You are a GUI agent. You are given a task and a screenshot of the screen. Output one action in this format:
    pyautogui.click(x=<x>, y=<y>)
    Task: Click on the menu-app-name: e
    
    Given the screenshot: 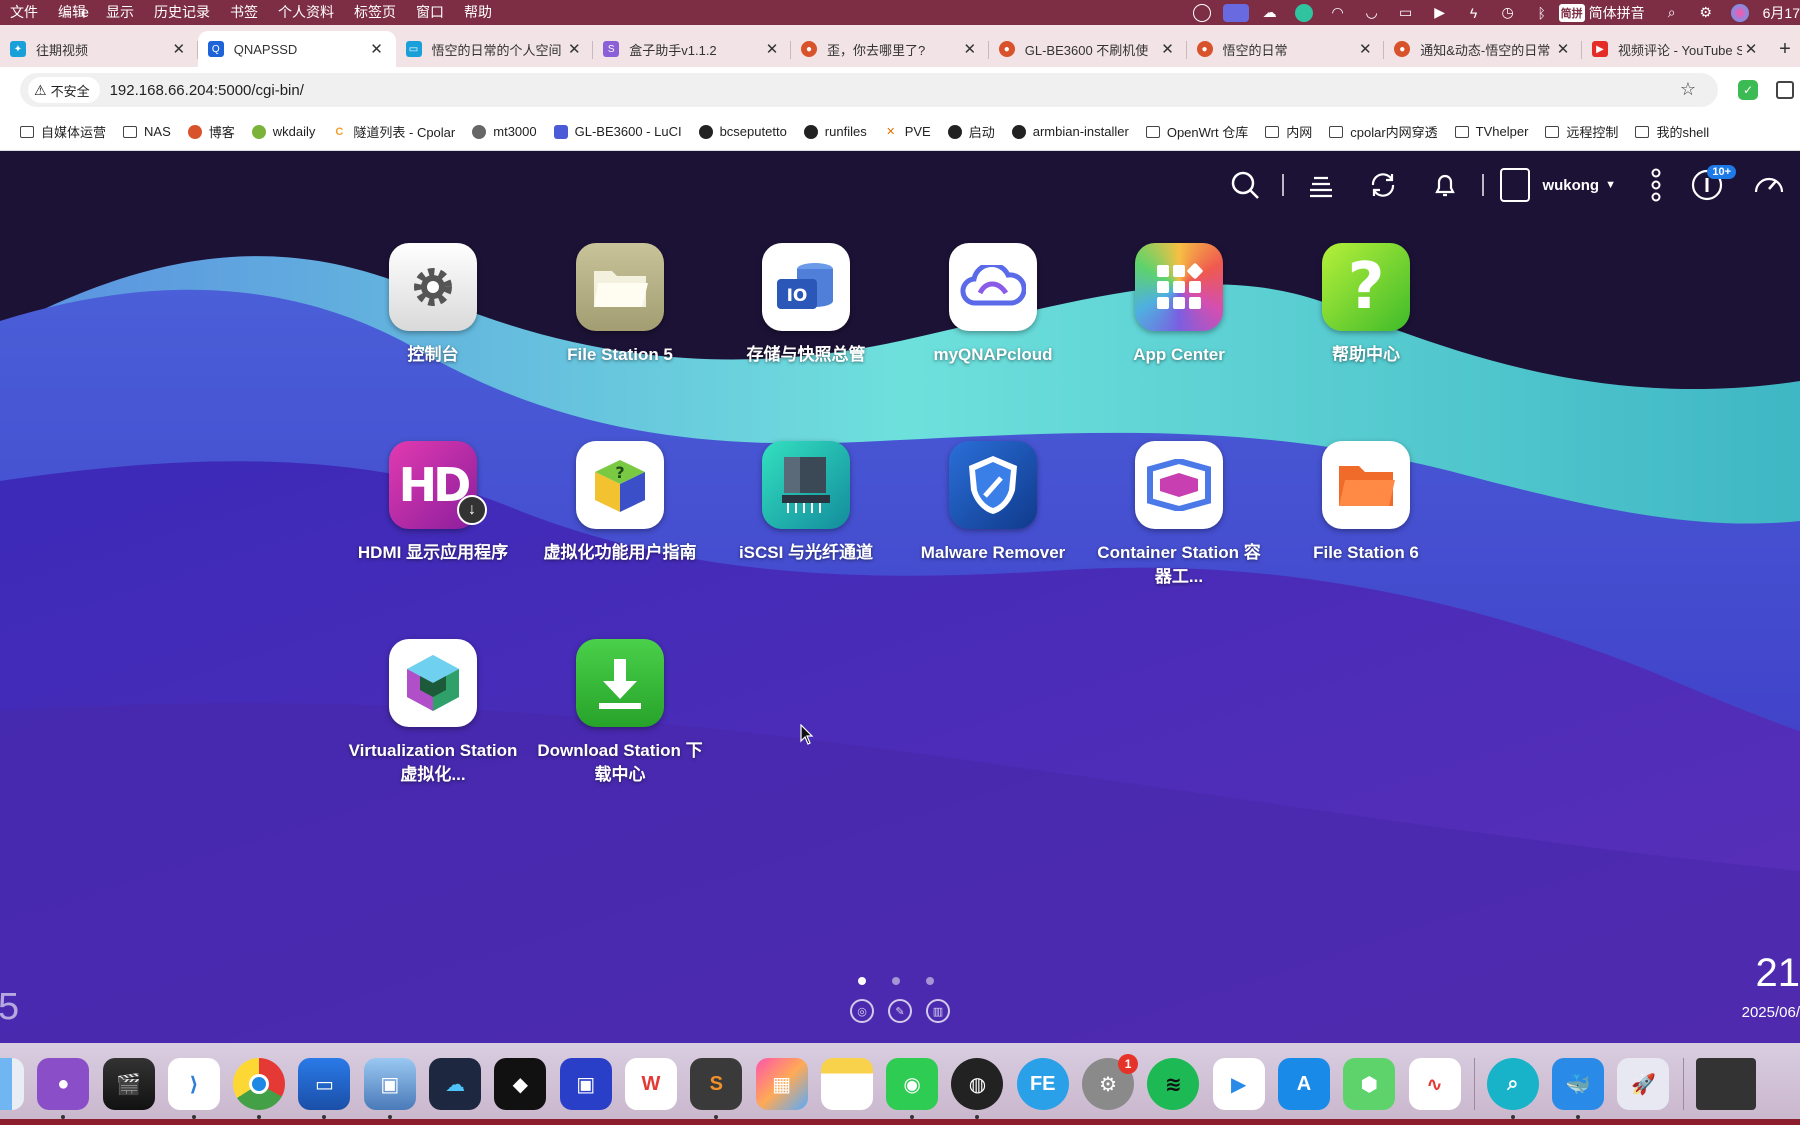 What is the action you would take?
    pyautogui.click(x=90, y=12)
    